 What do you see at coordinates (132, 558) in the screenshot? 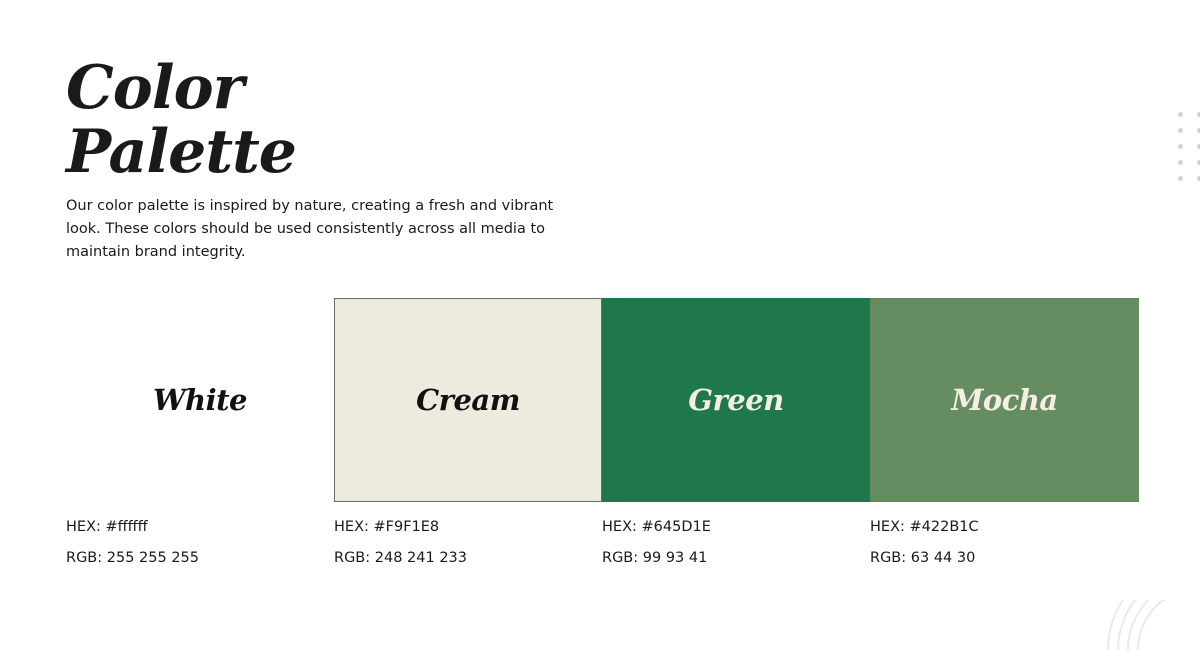
I see `rgb-code-white: RGB: 255 255 255` at bounding box center [132, 558].